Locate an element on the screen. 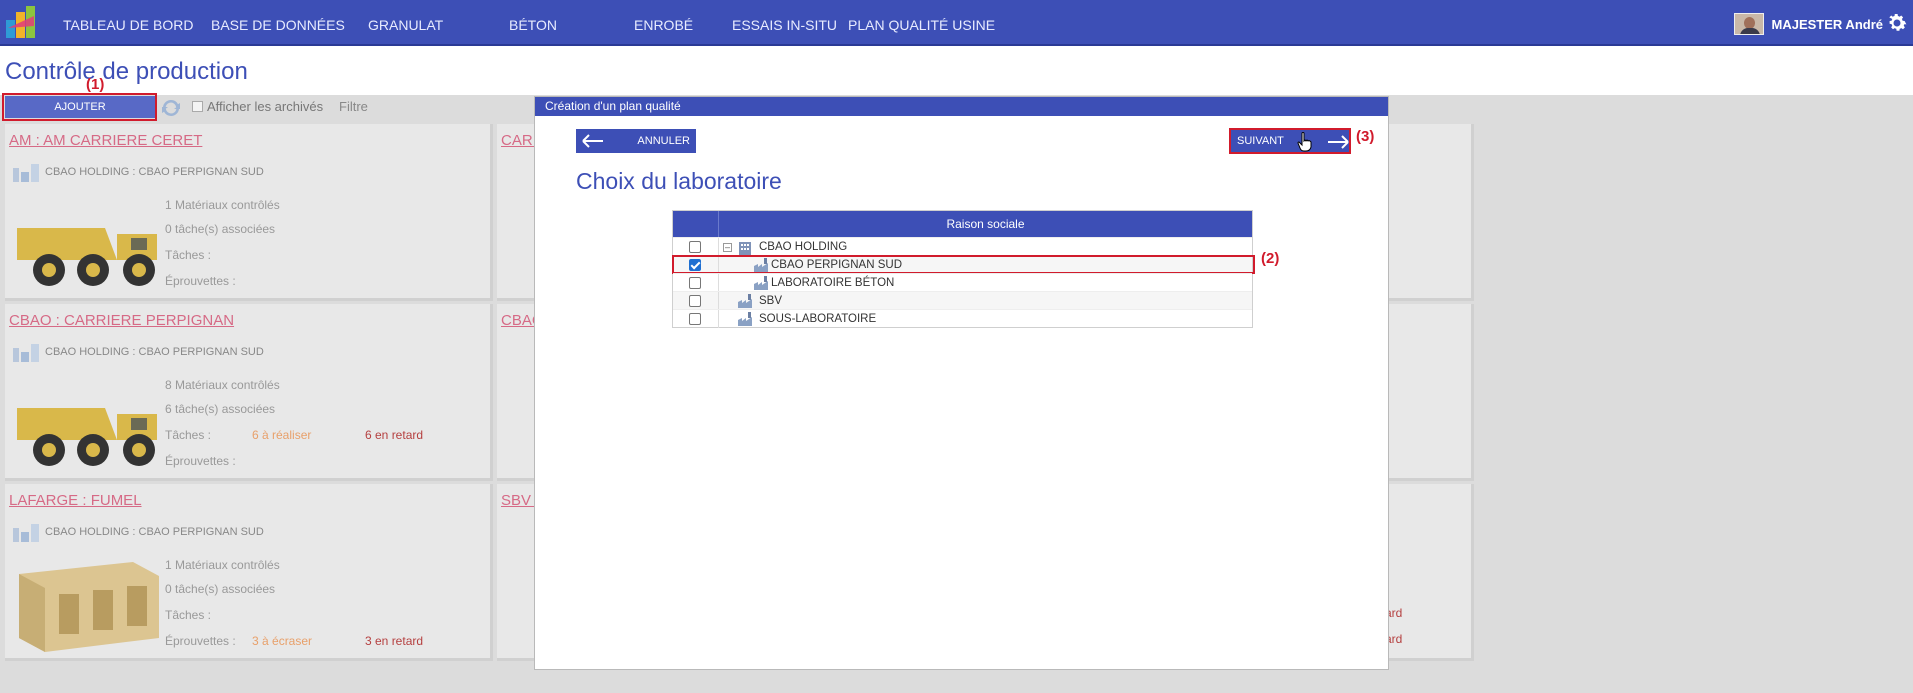  row-label: LABORATOIRE BÉTON is located at coordinates (833, 282).